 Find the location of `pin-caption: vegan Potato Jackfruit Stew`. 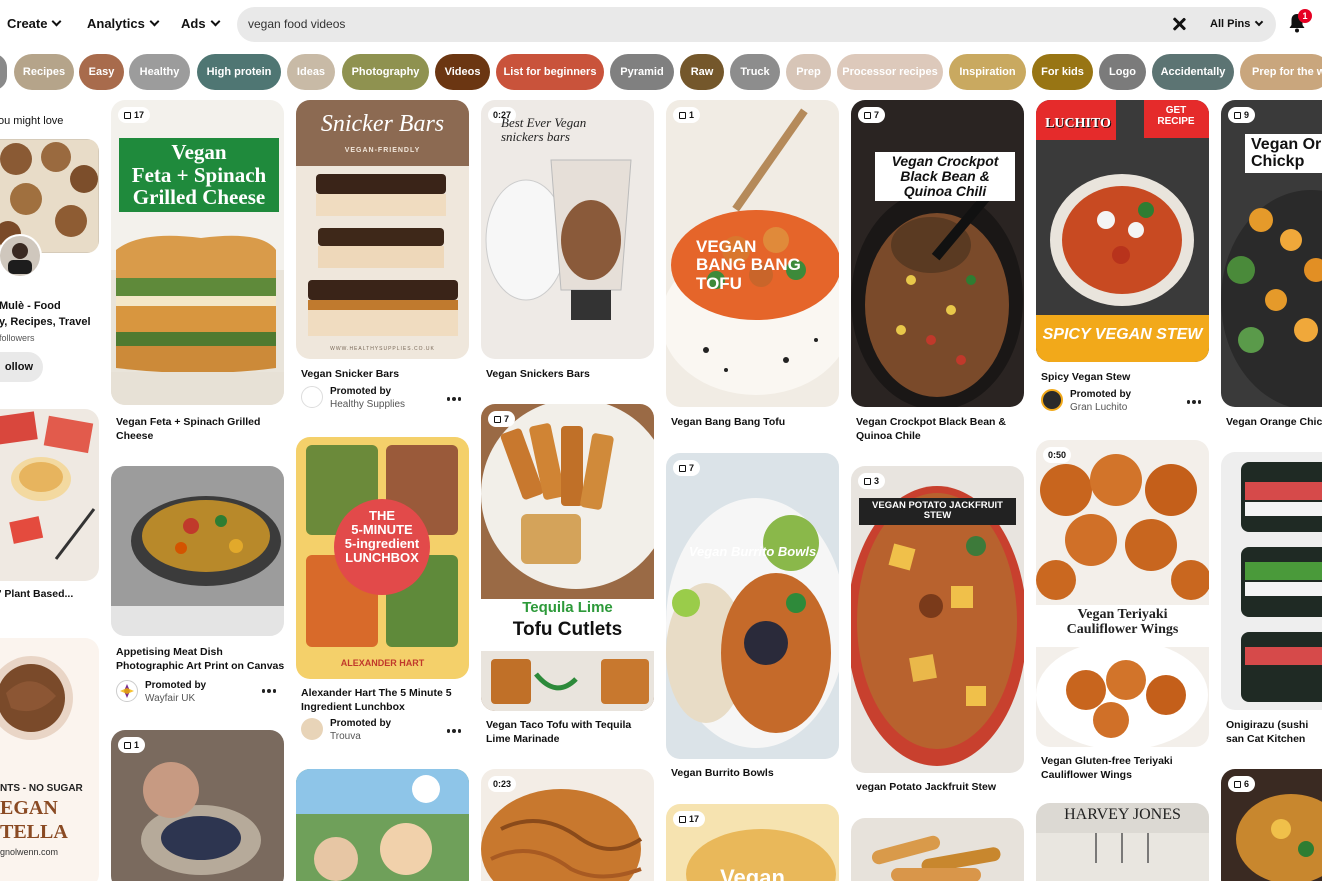

pin-caption: vegan Potato Jackfruit Stew is located at coordinates (941, 787).